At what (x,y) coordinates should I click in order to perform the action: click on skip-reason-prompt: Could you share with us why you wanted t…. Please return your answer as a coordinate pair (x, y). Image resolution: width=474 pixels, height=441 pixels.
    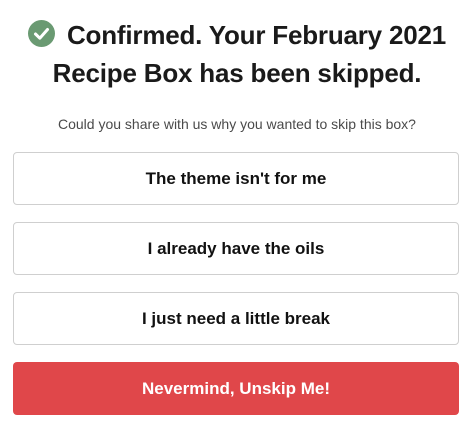
    Looking at the image, I should click on (237, 124).